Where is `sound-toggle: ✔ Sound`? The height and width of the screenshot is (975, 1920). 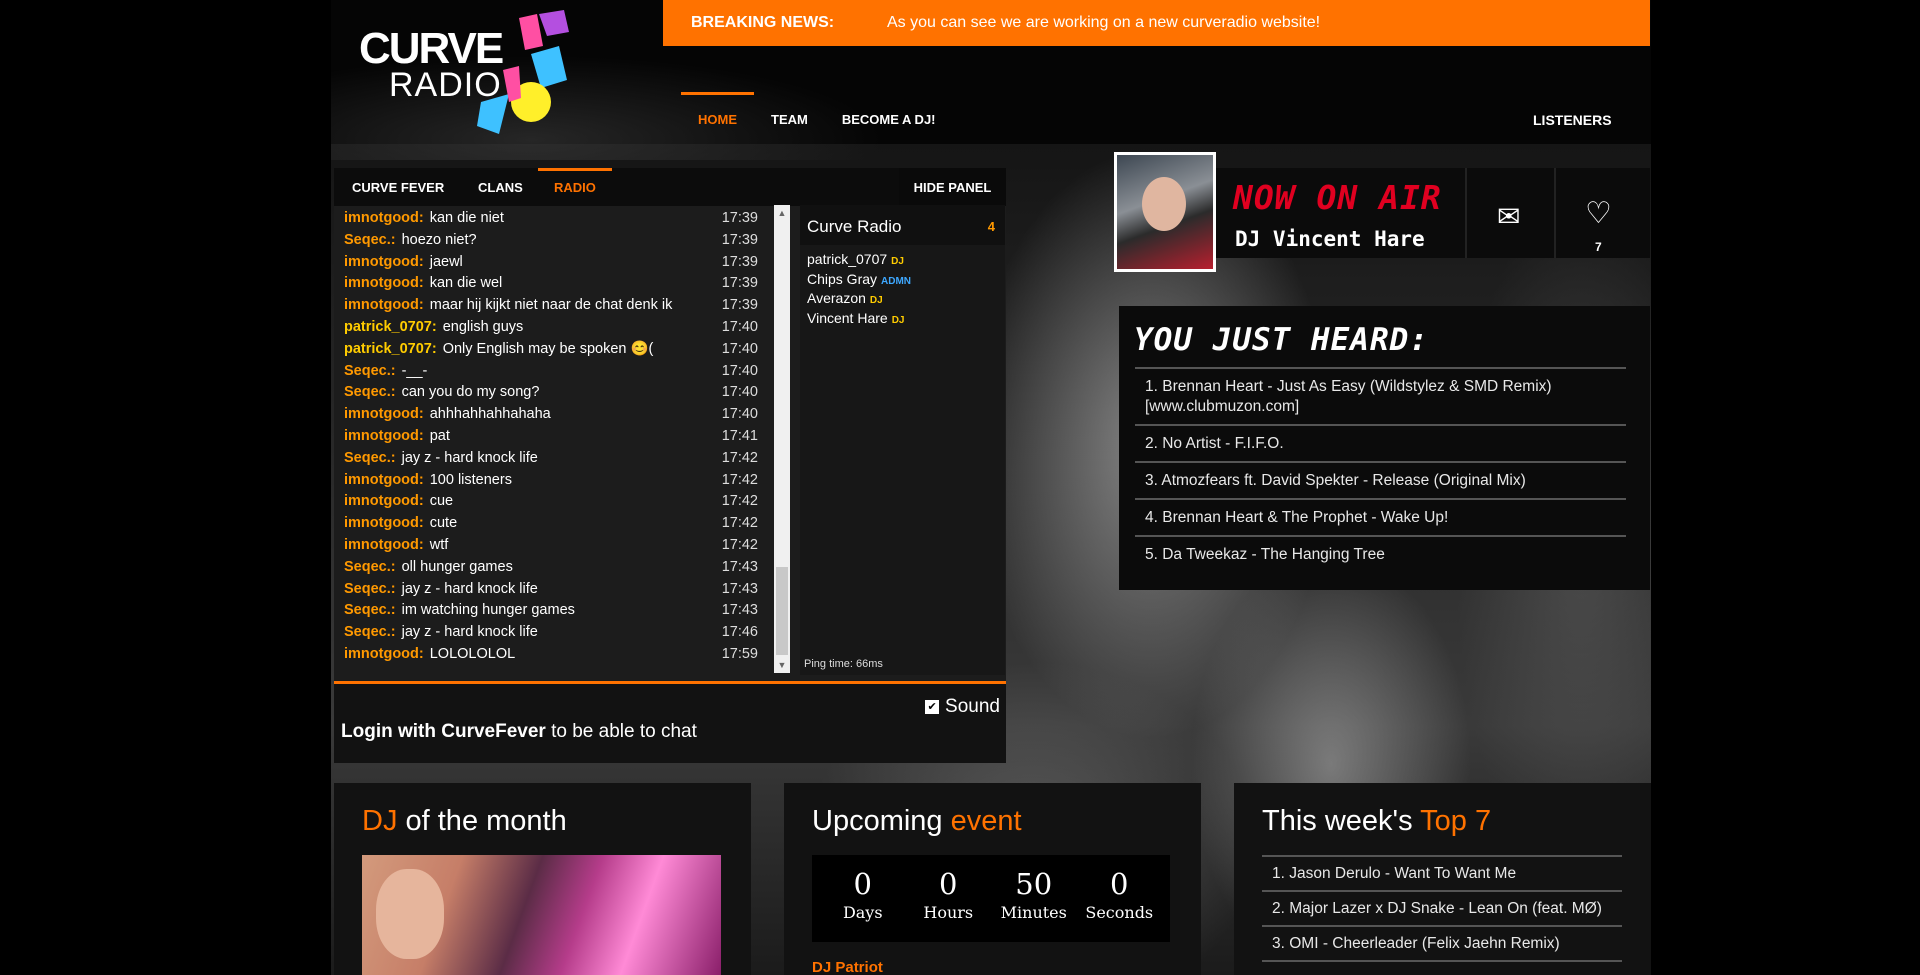 sound-toggle: ✔ Sound is located at coordinates (962, 707).